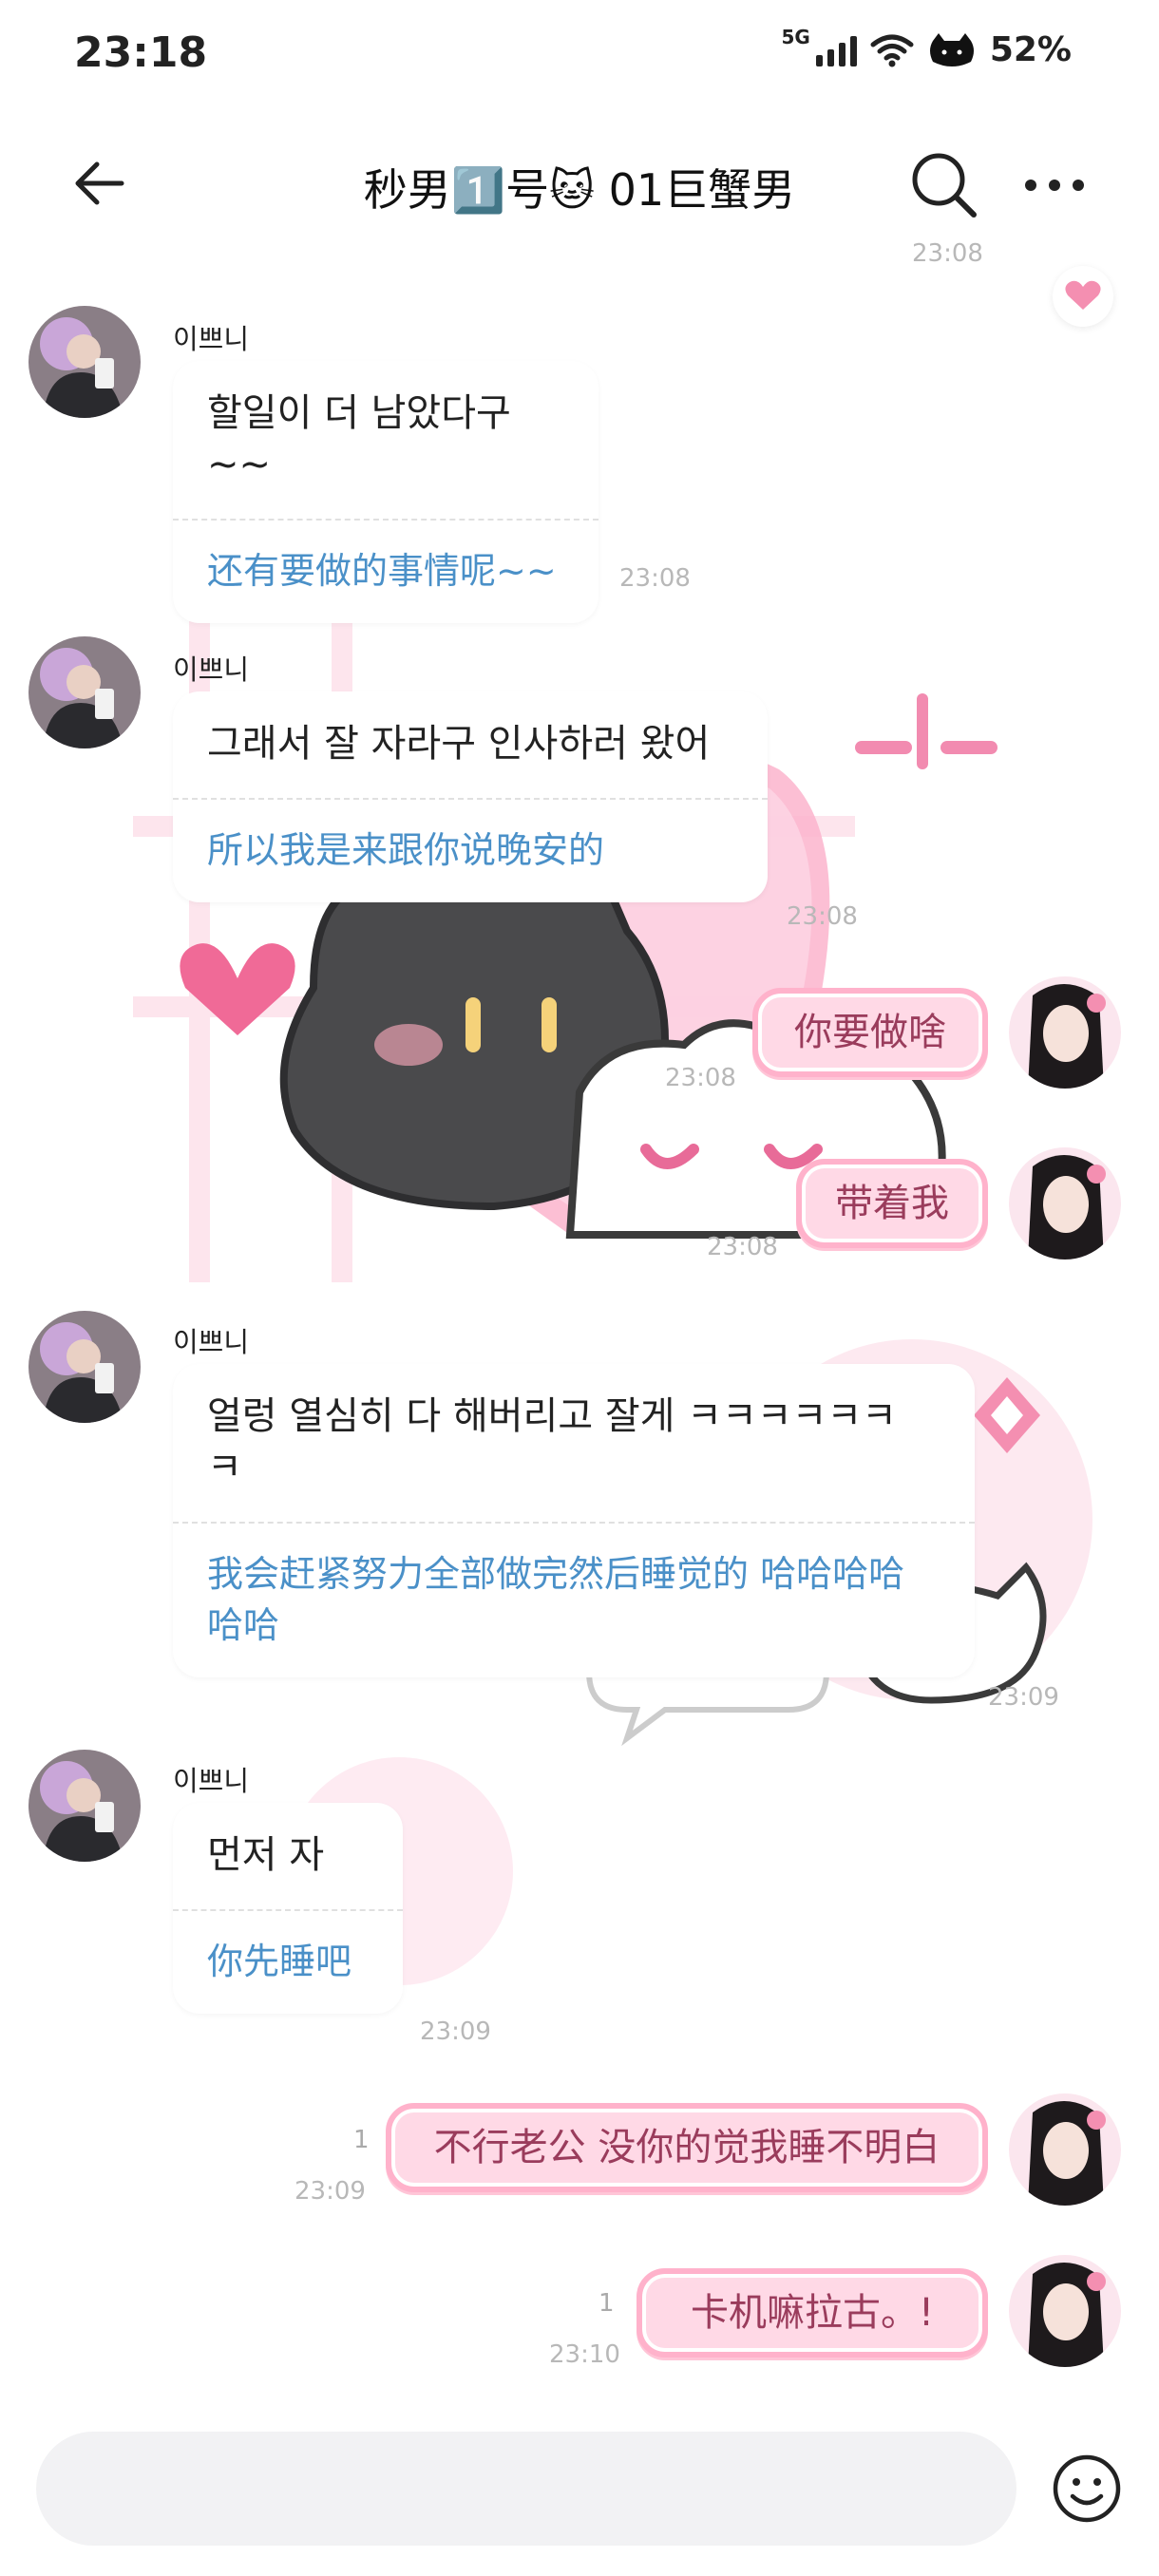 This screenshot has width=1159, height=2576. I want to click on message-original: 먼저 자, so click(266, 1855).